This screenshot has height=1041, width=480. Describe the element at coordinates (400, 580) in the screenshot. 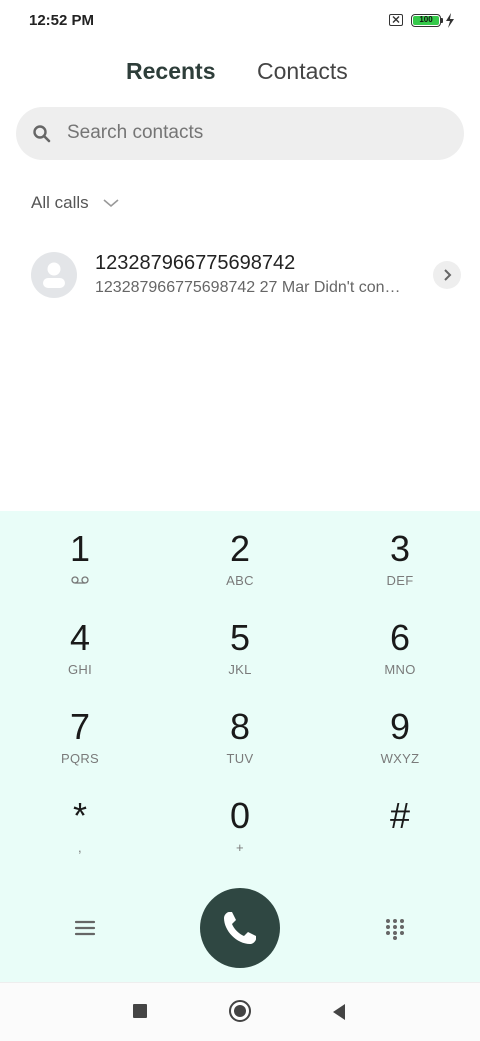

I see `key-letters: DEF` at that location.